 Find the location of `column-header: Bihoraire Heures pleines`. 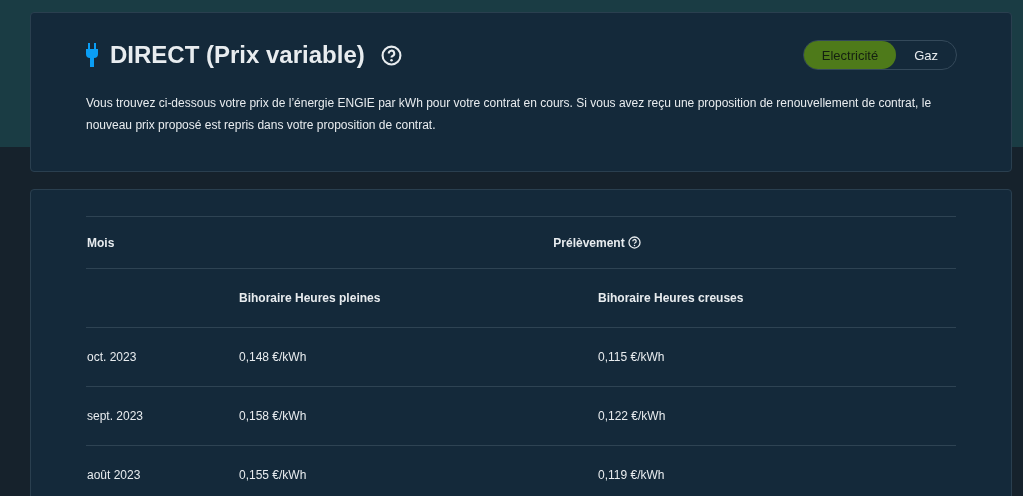

column-header: Bihoraire Heures pleines is located at coordinates (310, 298).